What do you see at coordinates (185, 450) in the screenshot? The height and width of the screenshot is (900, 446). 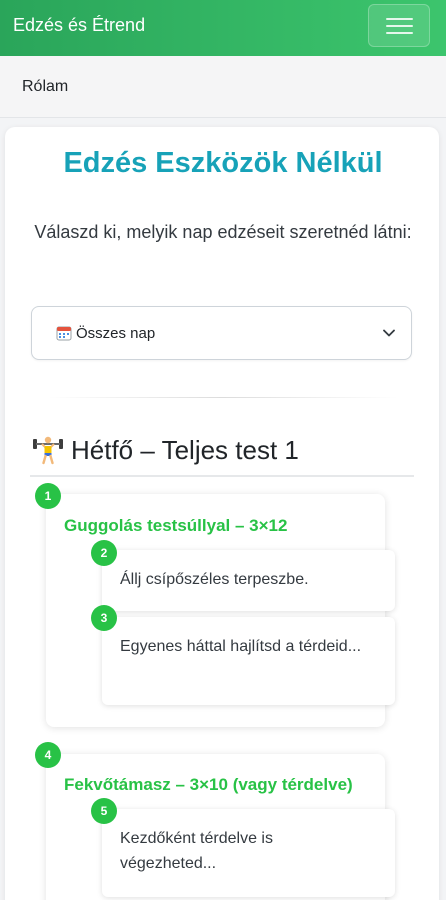 I see `day-heading: Hétfő – Teljes test 1` at bounding box center [185, 450].